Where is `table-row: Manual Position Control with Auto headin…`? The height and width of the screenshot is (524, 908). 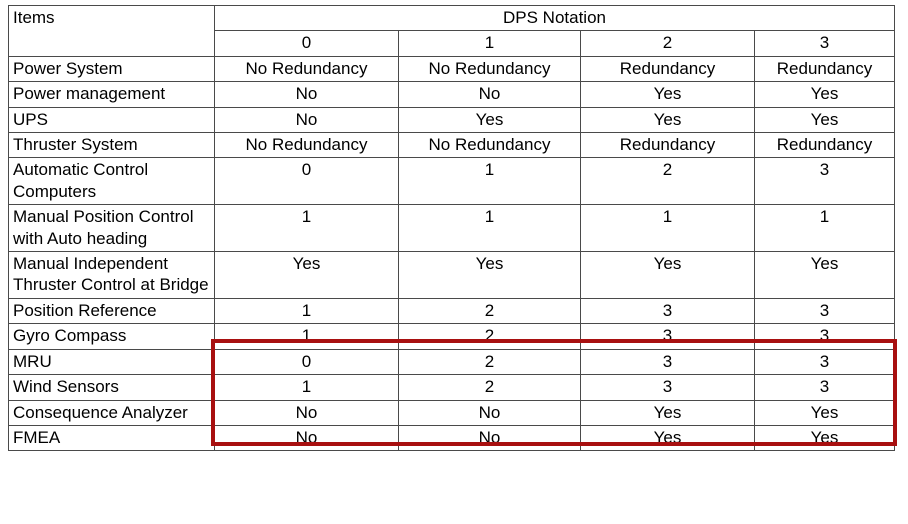 table-row: Manual Position Control with Auto headin… is located at coordinates (451, 228).